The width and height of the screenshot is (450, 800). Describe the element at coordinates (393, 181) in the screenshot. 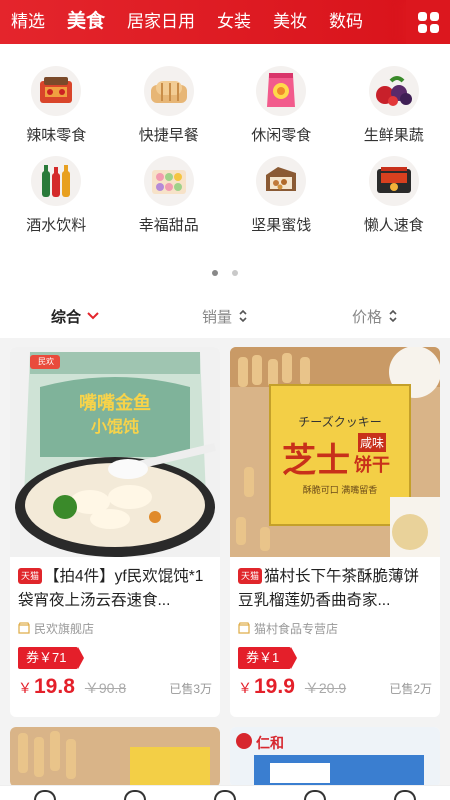

I see `instant-food-icon` at that location.